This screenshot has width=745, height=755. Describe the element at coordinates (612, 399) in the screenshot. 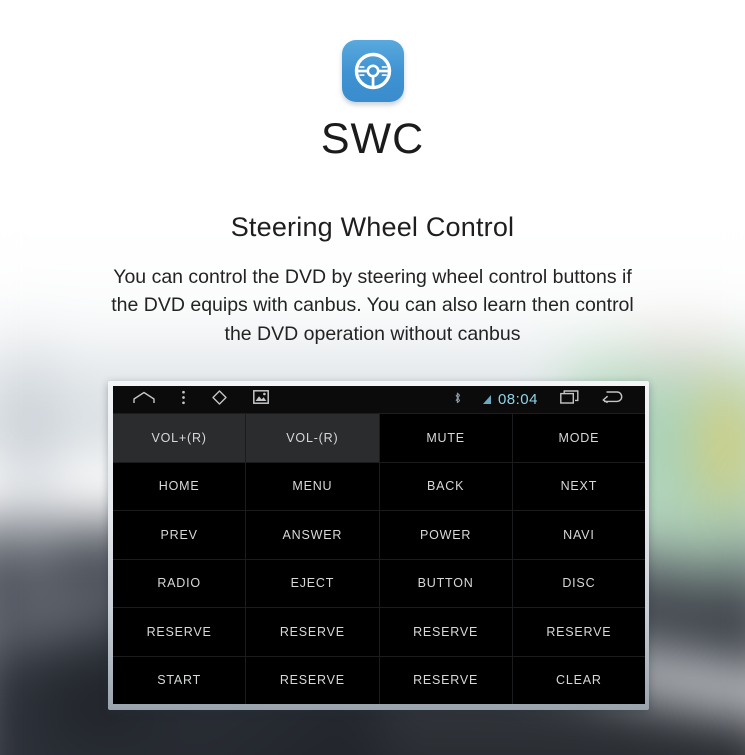

I see `back-arrow-icon` at that location.